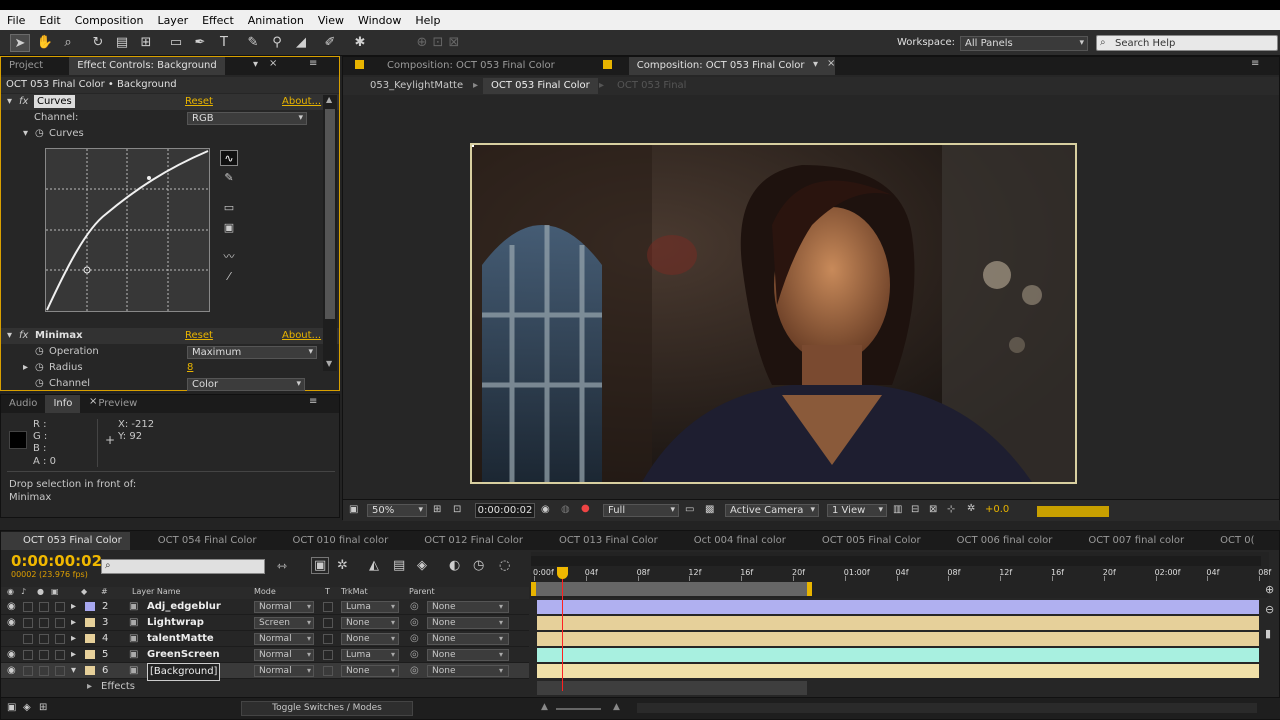  What do you see at coordinates (971, 508) in the screenshot?
I see `exposure-reset-icon: ✲` at bounding box center [971, 508].